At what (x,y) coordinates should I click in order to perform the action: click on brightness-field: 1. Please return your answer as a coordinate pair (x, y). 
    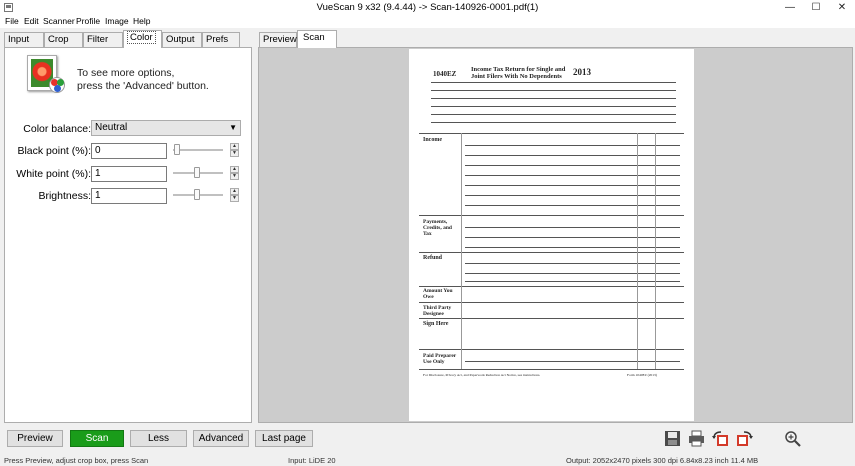
    Looking at the image, I should click on (129, 196).